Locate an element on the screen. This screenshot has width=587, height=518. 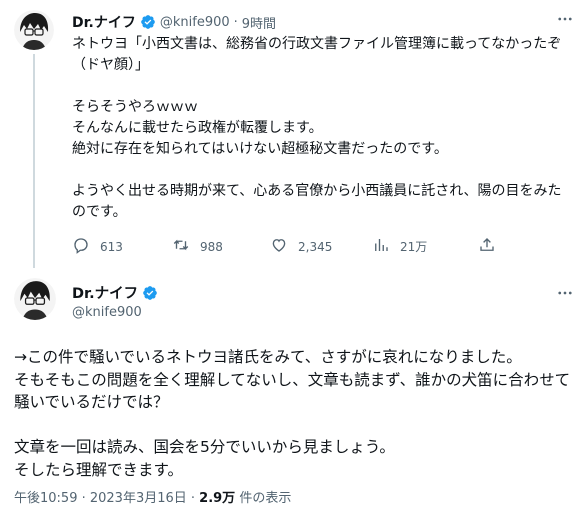
thread-line is located at coordinates (34, 161).